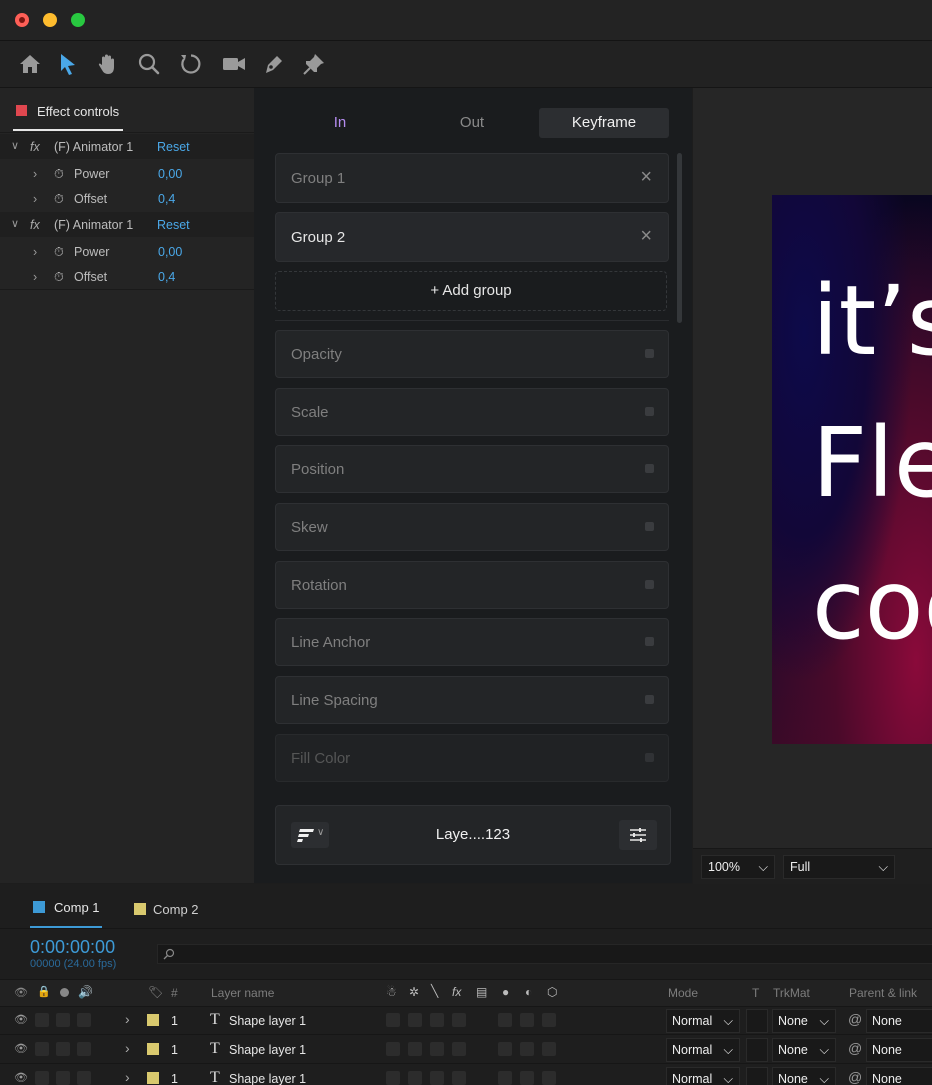 The image size is (932, 1085). What do you see at coordinates (472, 758) in the screenshot?
I see `property-card-fill-color: Fill Color` at bounding box center [472, 758].